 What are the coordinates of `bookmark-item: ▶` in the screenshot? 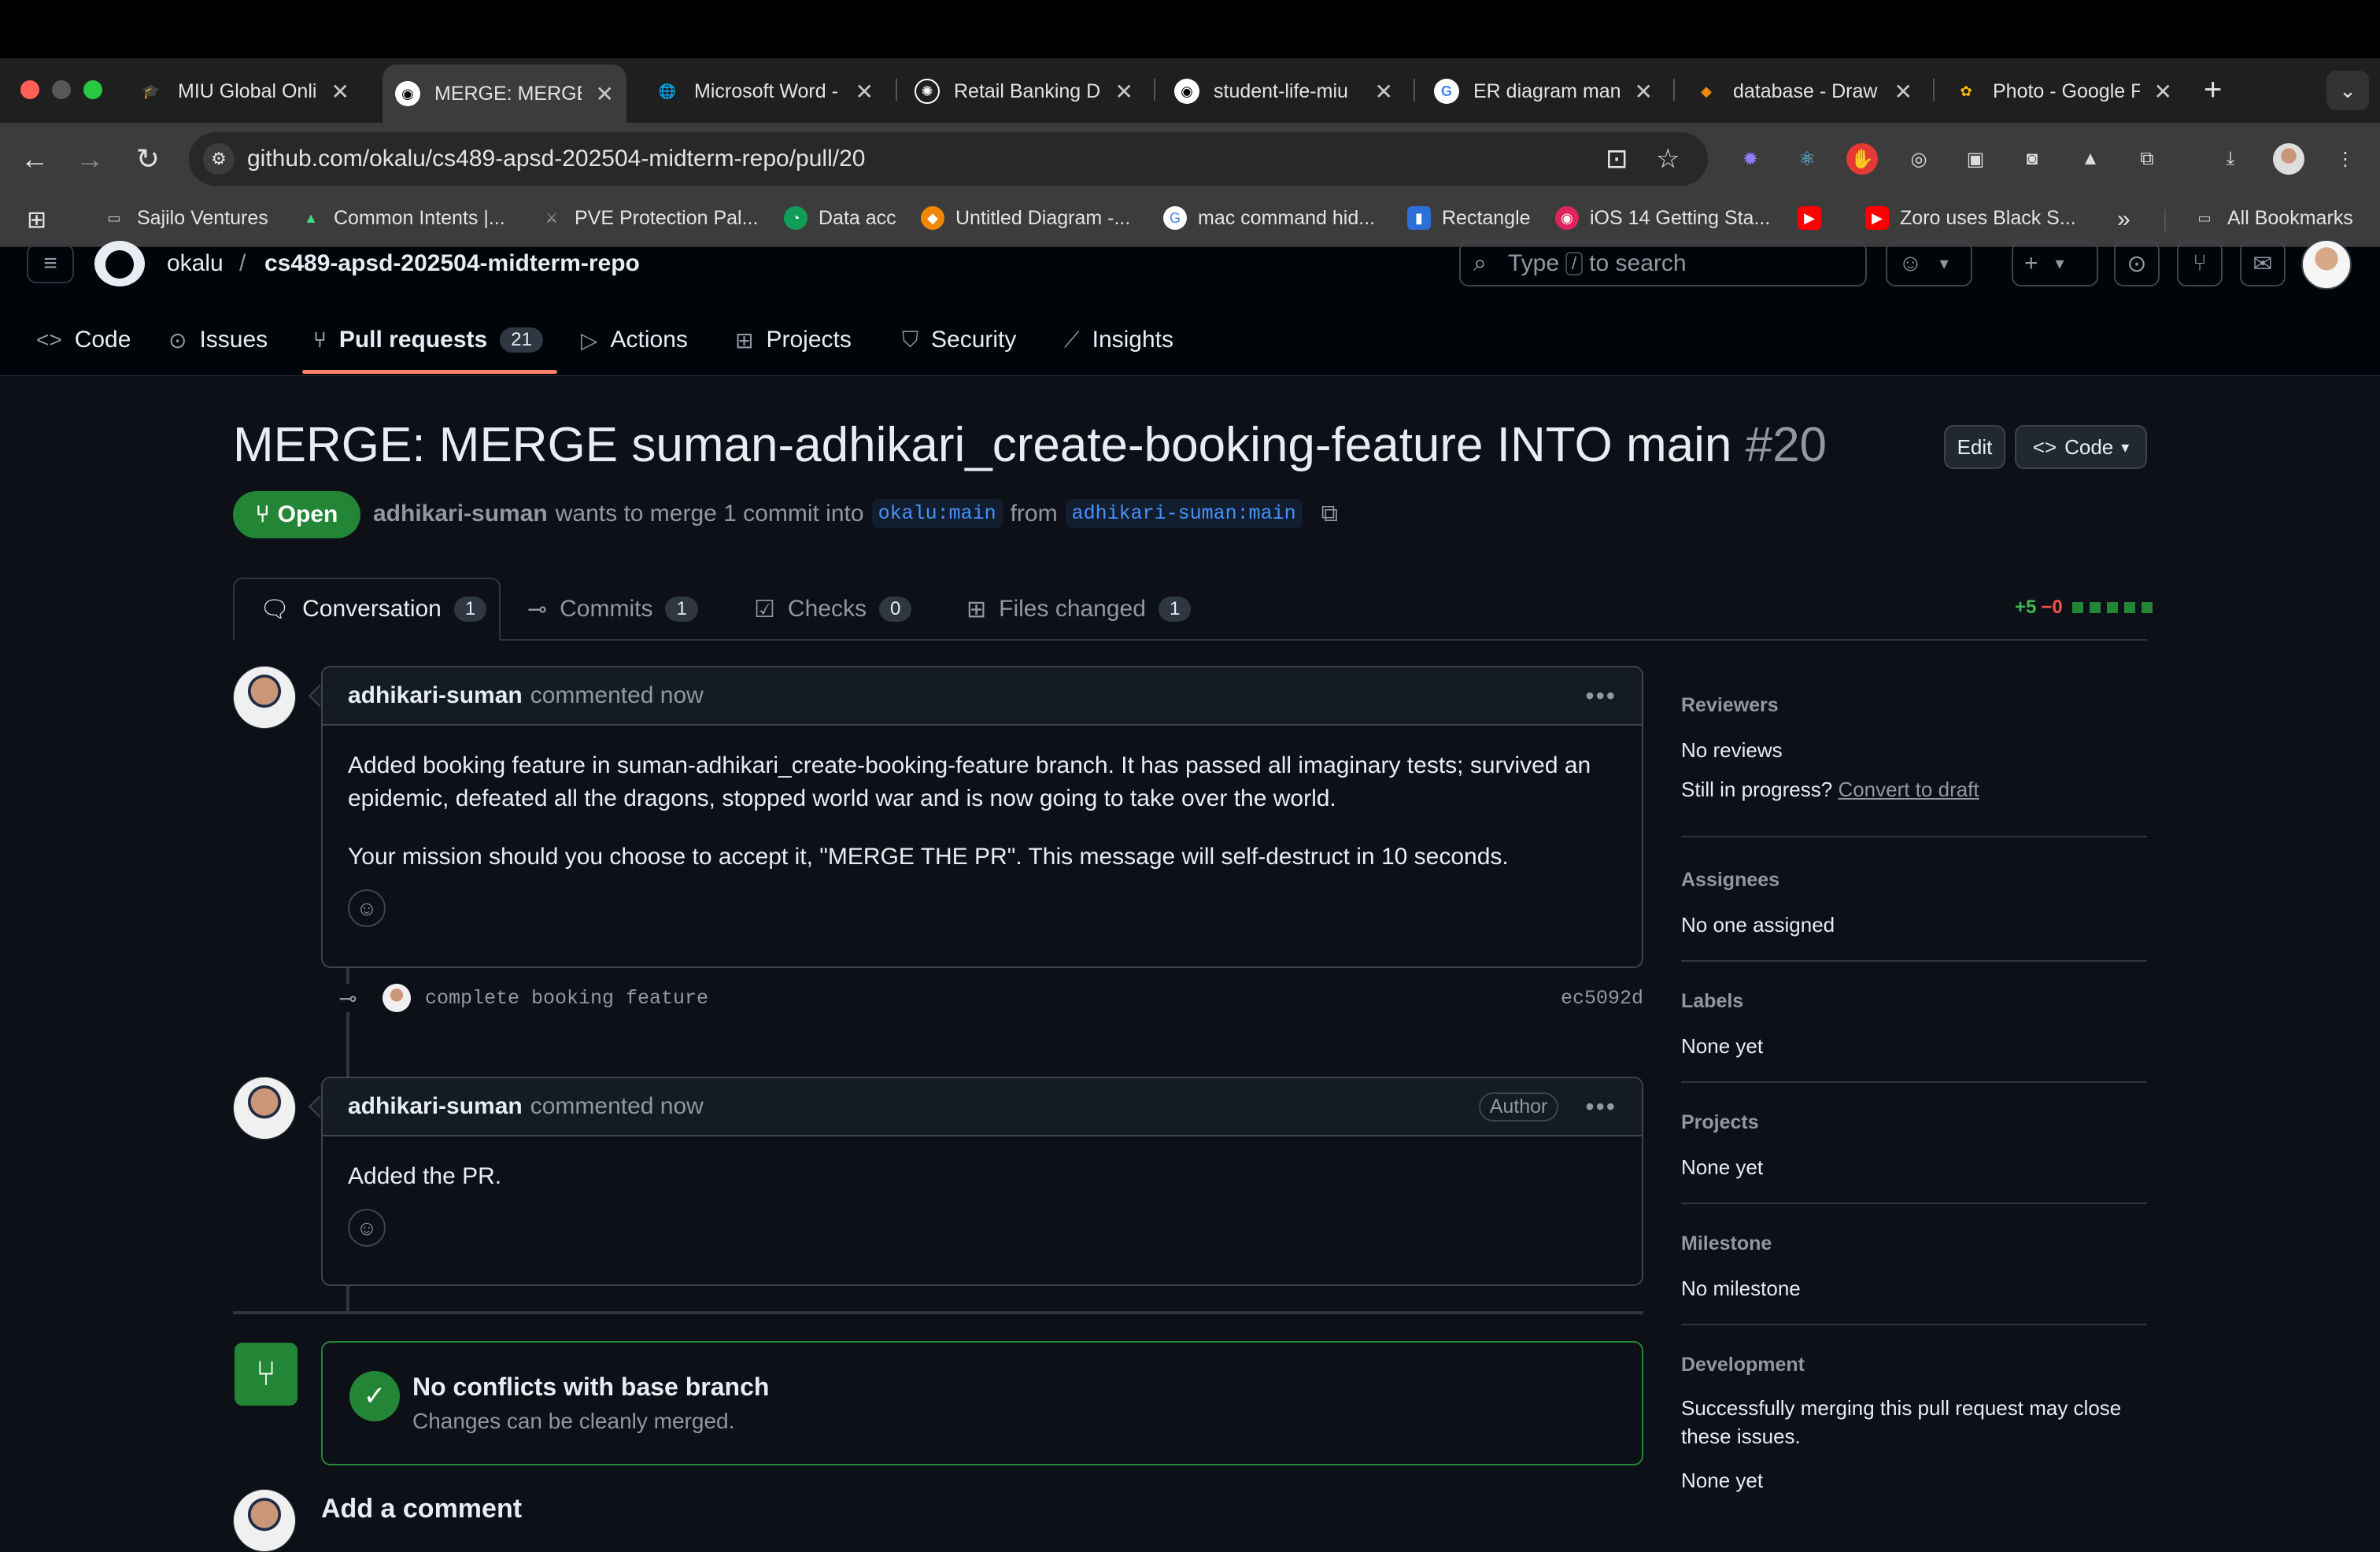 It's located at (1809, 218).